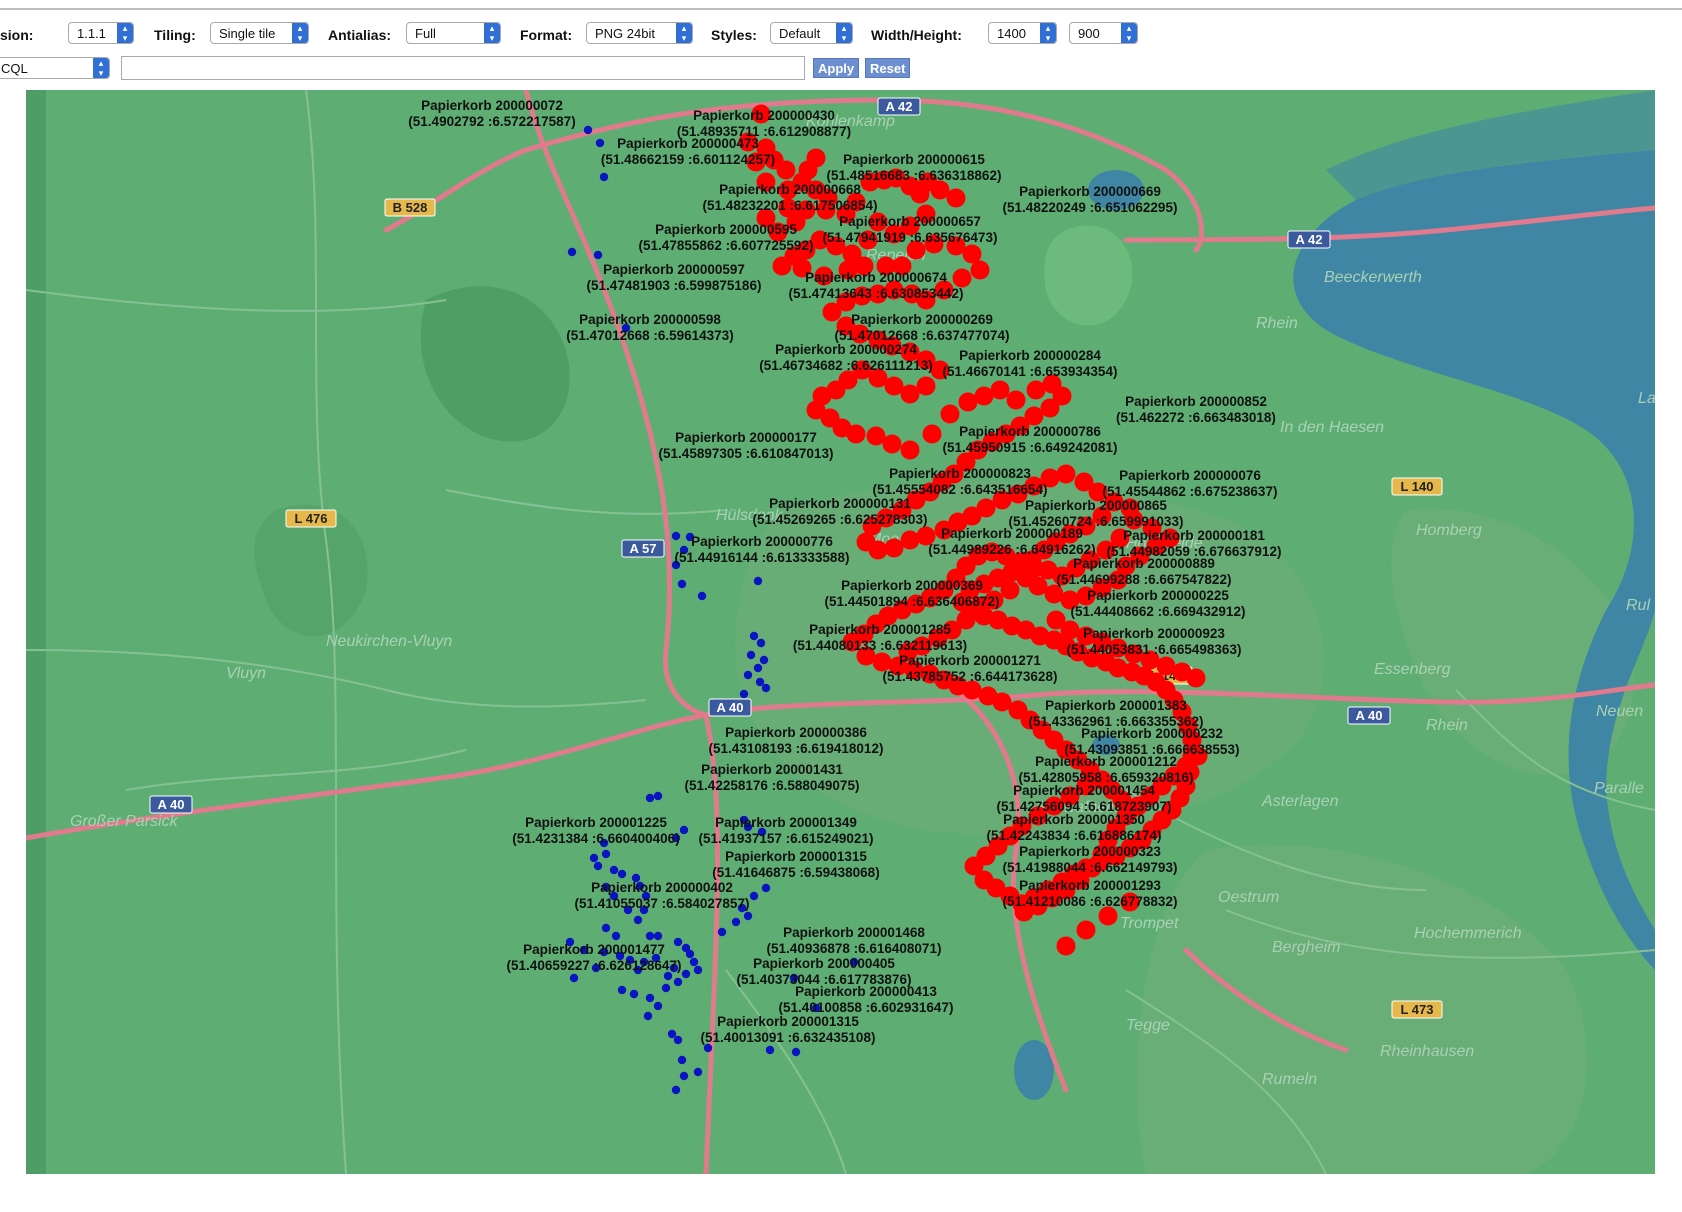 This screenshot has height=1212, width=1682. What do you see at coordinates (888, 68) in the screenshot?
I see `reset-button: Reset` at bounding box center [888, 68].